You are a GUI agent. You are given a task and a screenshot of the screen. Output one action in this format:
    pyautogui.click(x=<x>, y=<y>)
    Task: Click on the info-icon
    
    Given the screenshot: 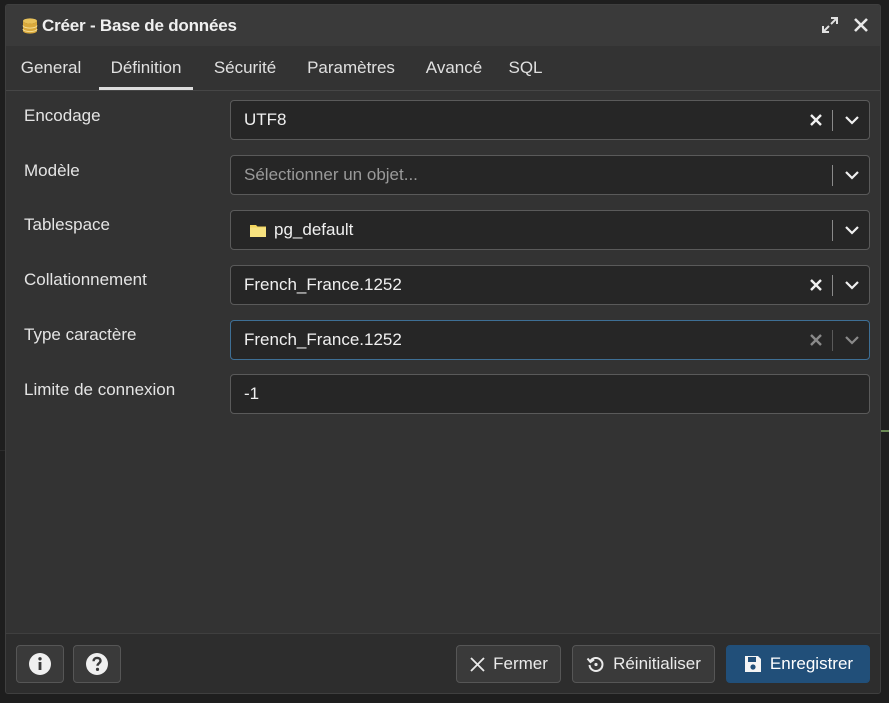 What is the action you would take?
    pyautogui.click(x=40, y=664)
    